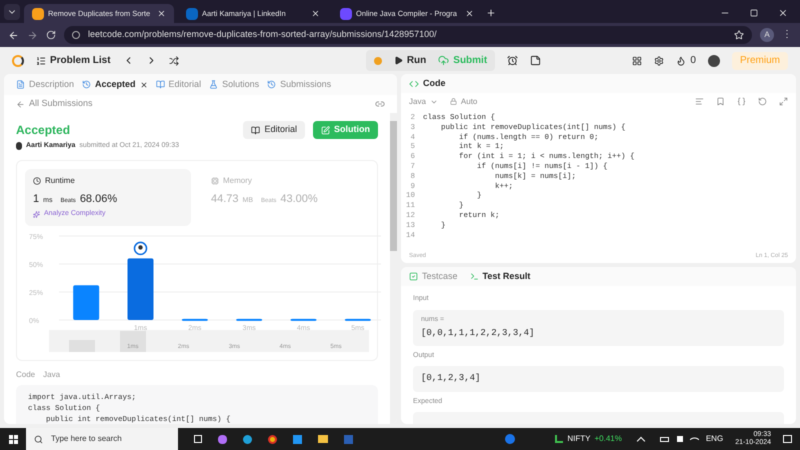  Describe the element at coordinates (141, 248) in the screenshot. I see `avatar-icon` at that location.